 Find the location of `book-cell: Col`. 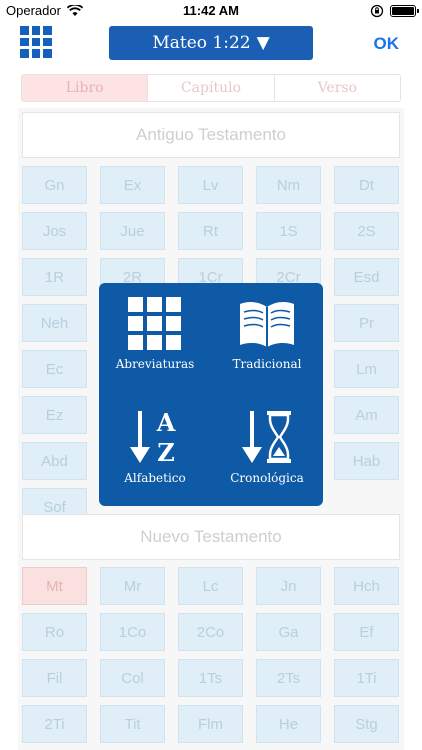

book-cell: Col is located at coordinates (132, 678).